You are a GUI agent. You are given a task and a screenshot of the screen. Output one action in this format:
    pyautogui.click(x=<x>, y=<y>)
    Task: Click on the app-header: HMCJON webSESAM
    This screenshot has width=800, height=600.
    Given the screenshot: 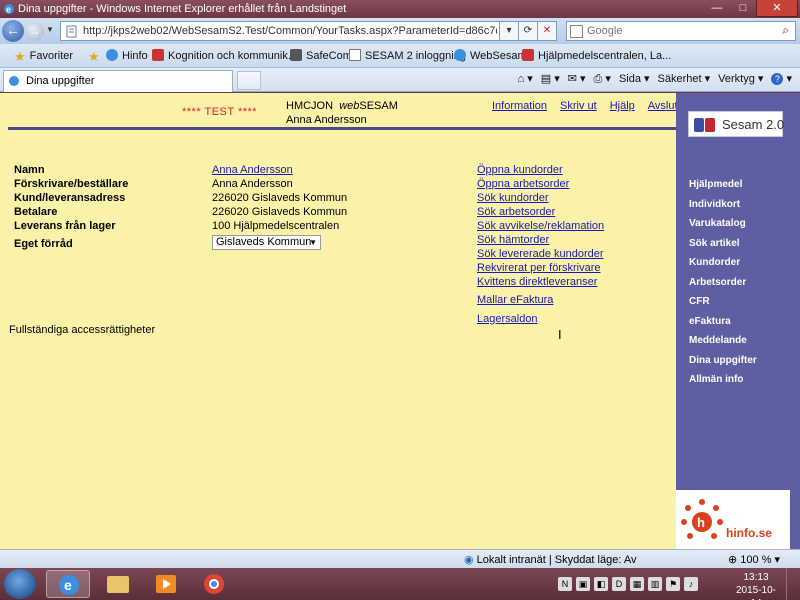 What is the action you would take?
    pyautogui.click(x=342, y=106)
    